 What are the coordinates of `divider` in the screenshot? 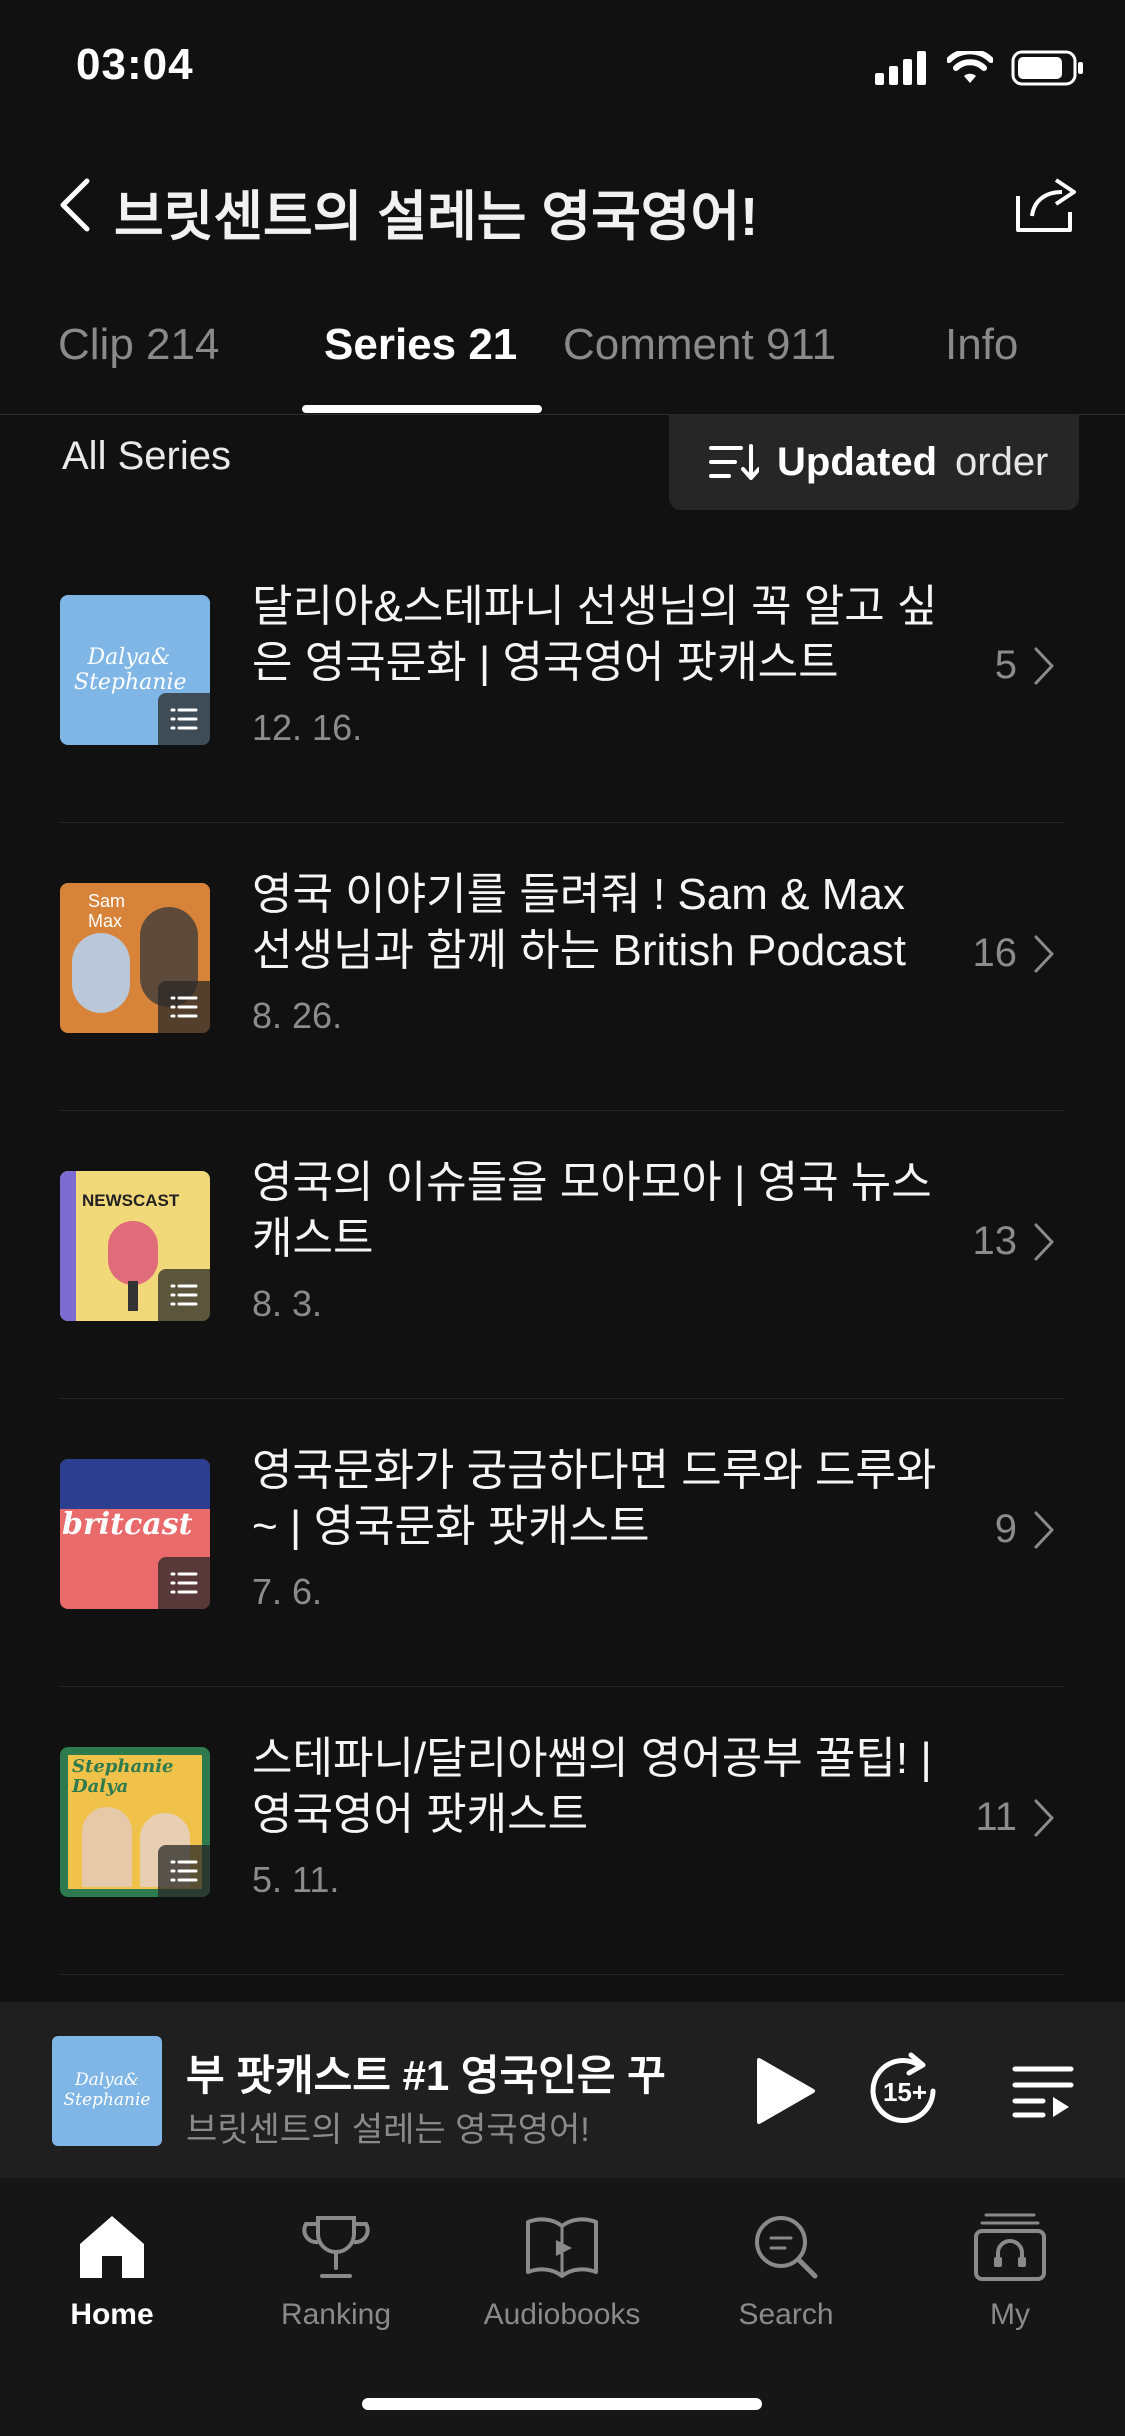 It's located at (562, 1974).